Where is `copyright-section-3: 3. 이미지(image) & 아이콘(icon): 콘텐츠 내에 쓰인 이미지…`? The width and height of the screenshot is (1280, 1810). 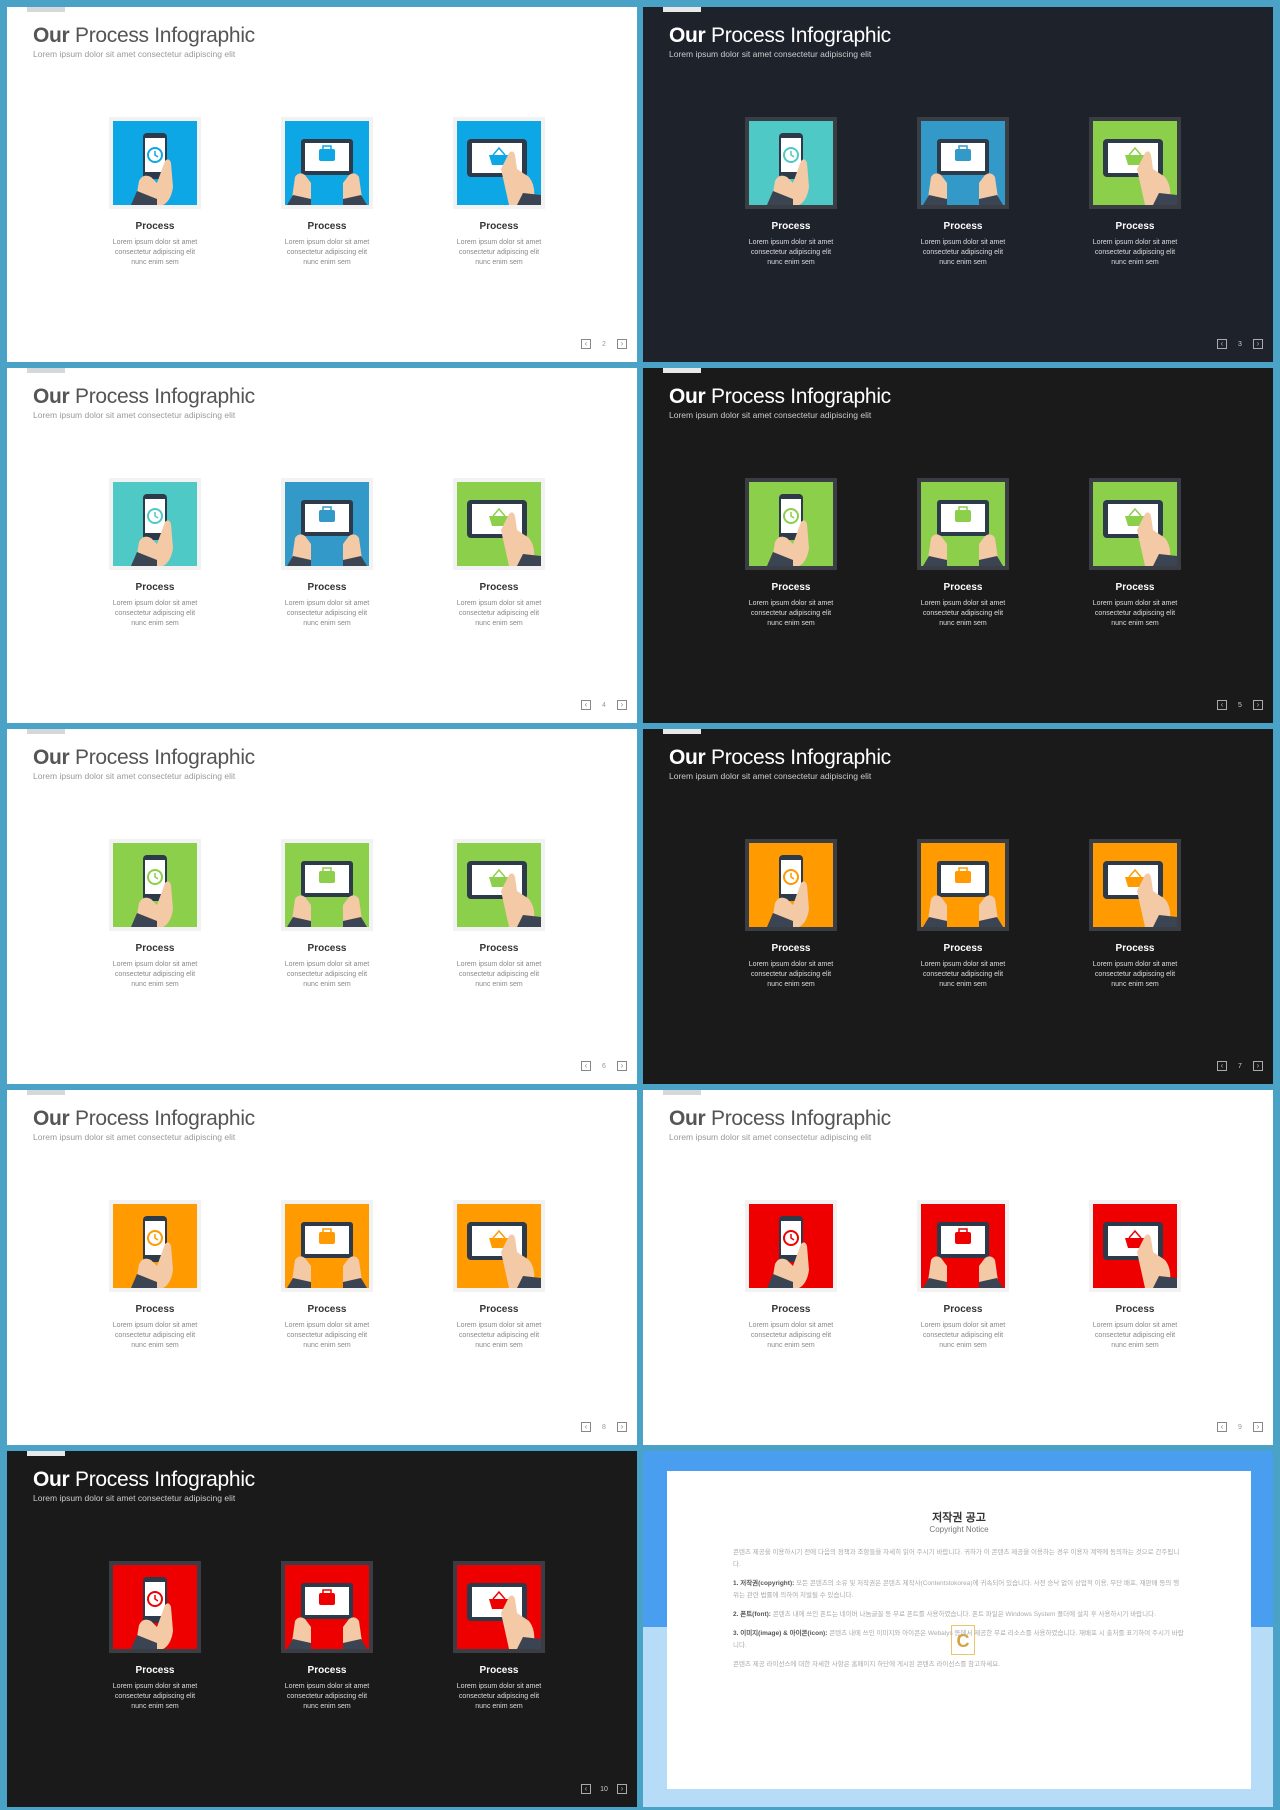 copyright-section-3: 3. 이미지(image) & 아이콘(icon): 콘텐츠 내에 쓰인 이미지… is located at coordinates (959, 1640).